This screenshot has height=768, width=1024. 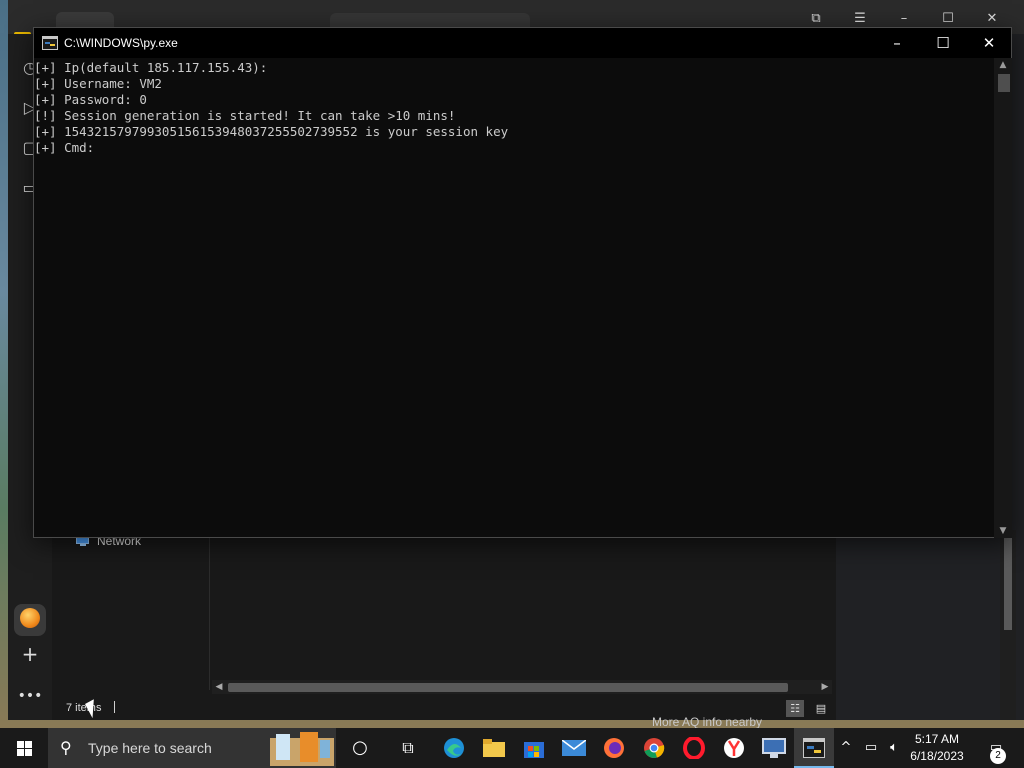 I want to click on scroll-down-arrow-icon: ▼, so click(x=1003, y=531).